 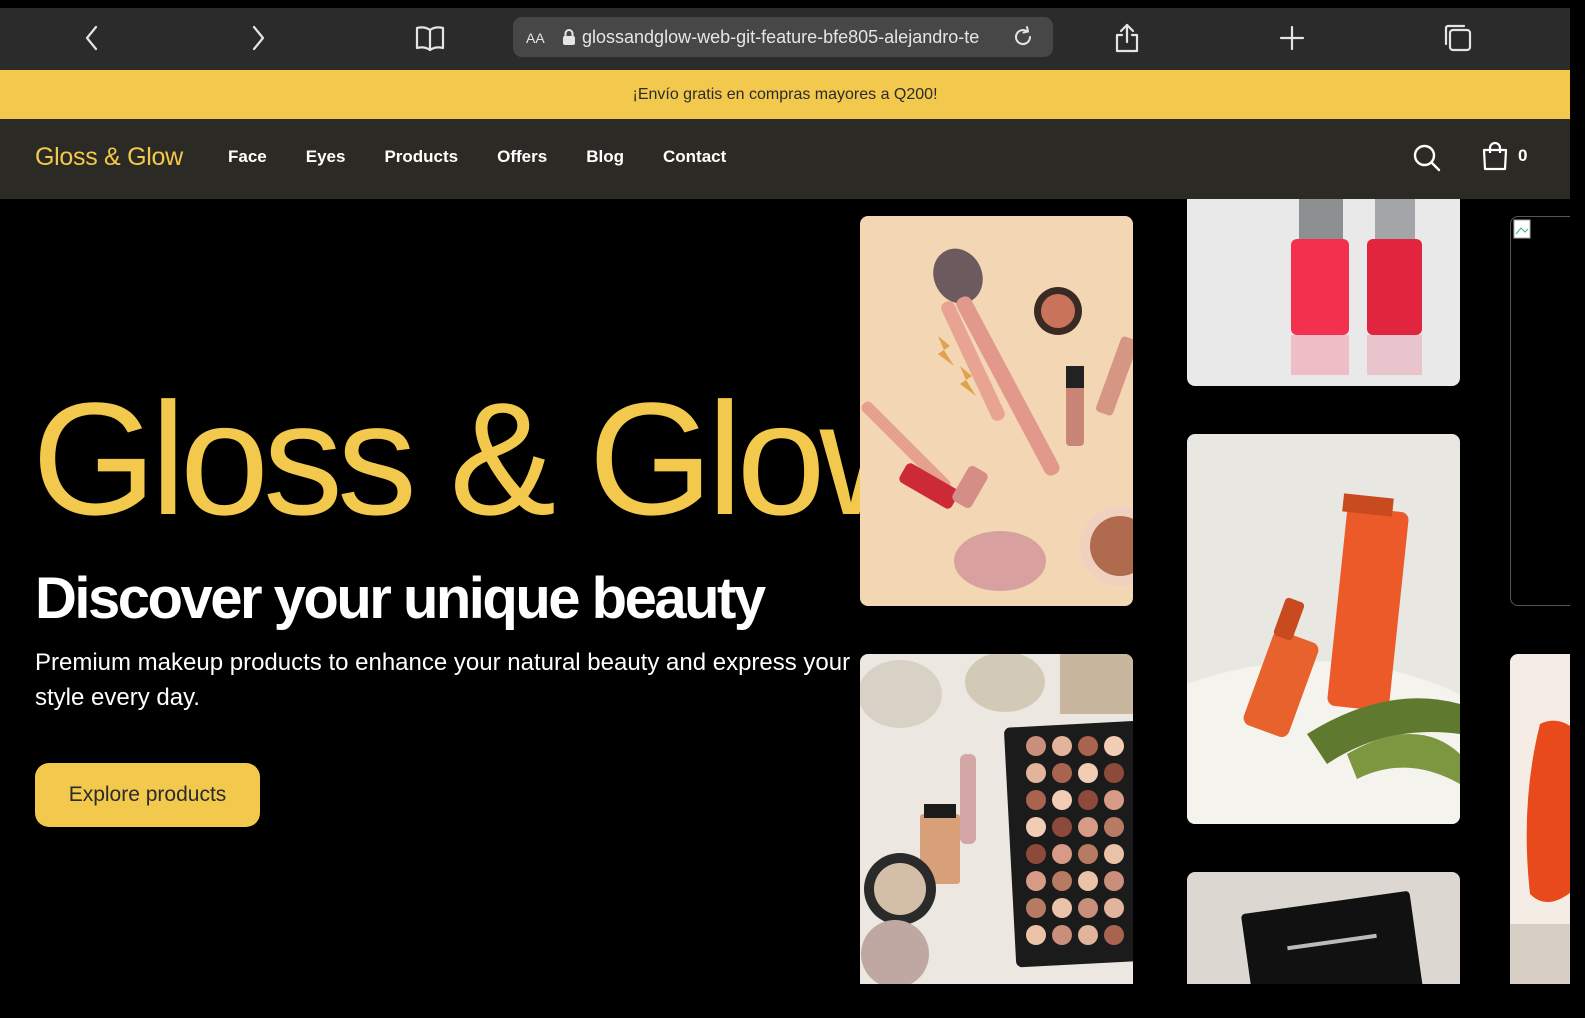 I want to click on chevron-right-icon, so click(x=258, y=38).